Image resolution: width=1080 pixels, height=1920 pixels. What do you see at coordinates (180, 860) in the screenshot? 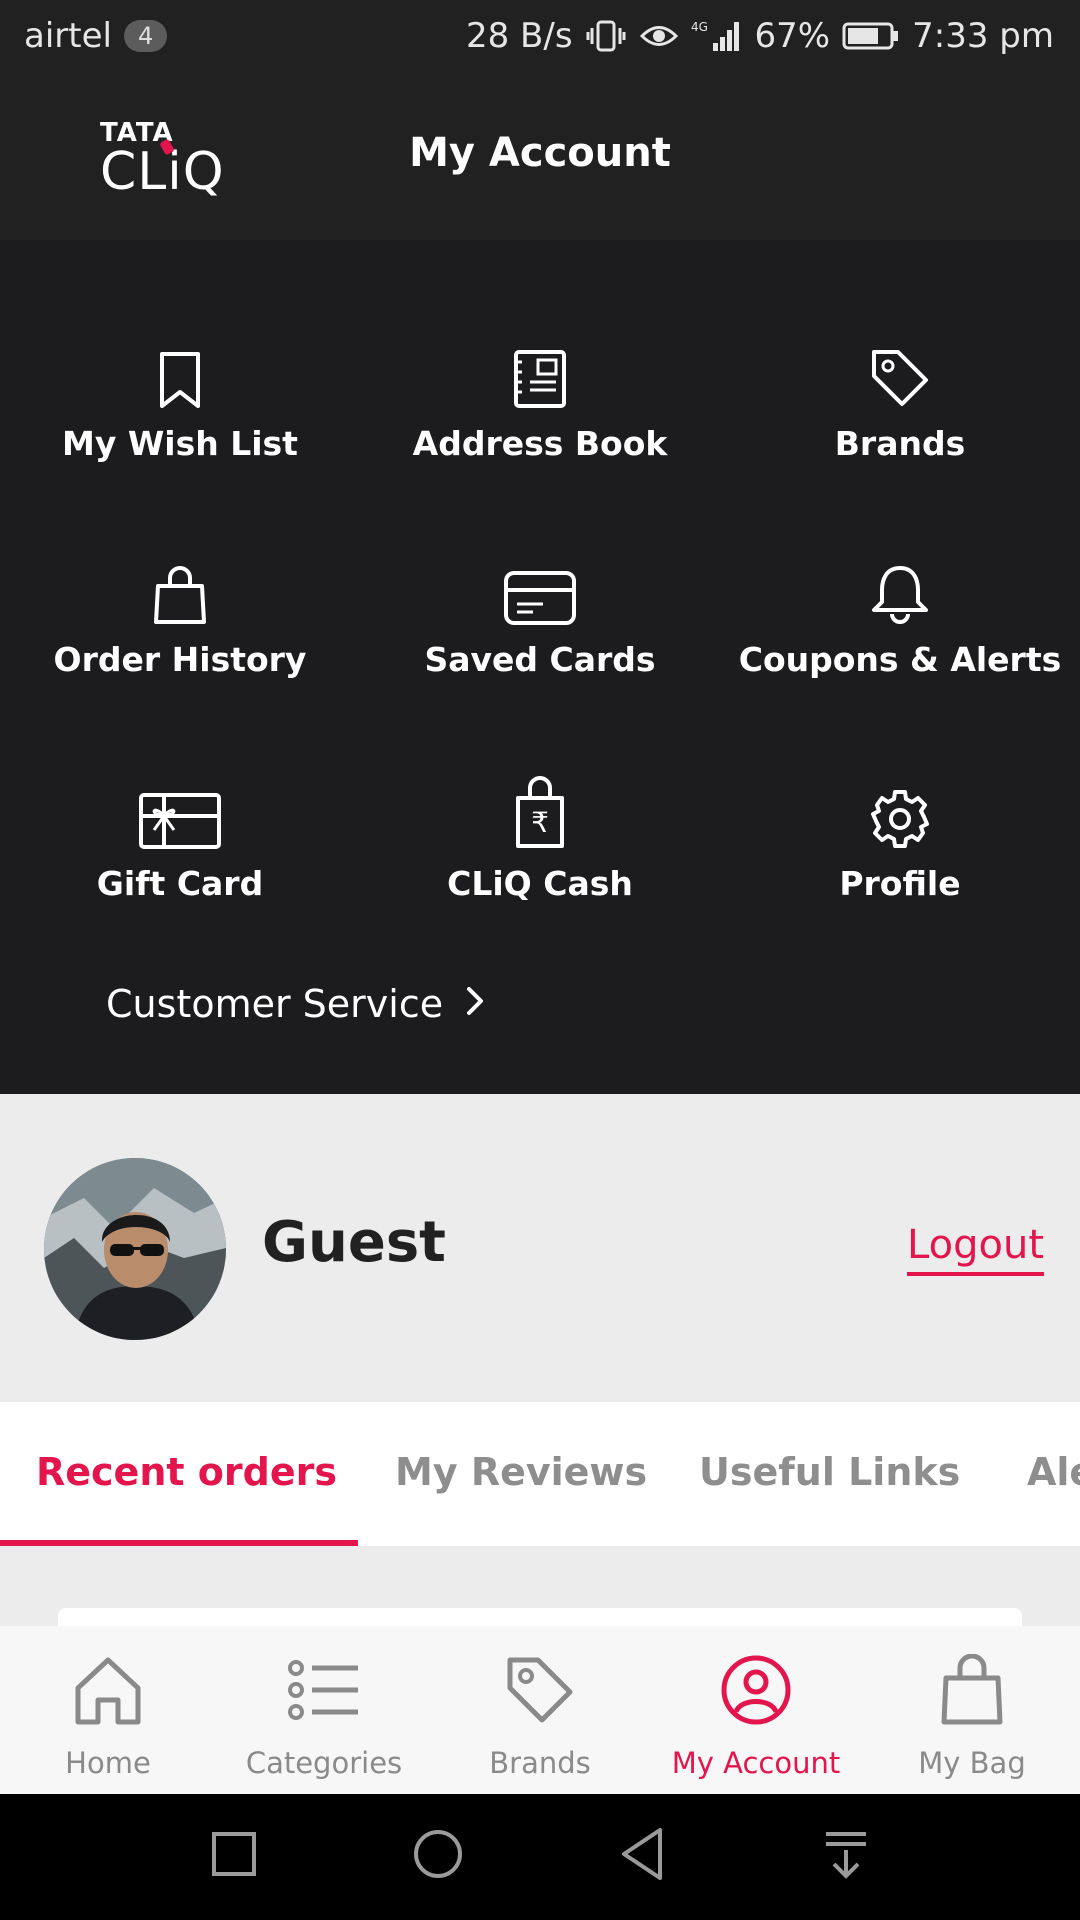
I see `menu-item-gift-card: Gift Card` at bounding box center [180, 860].